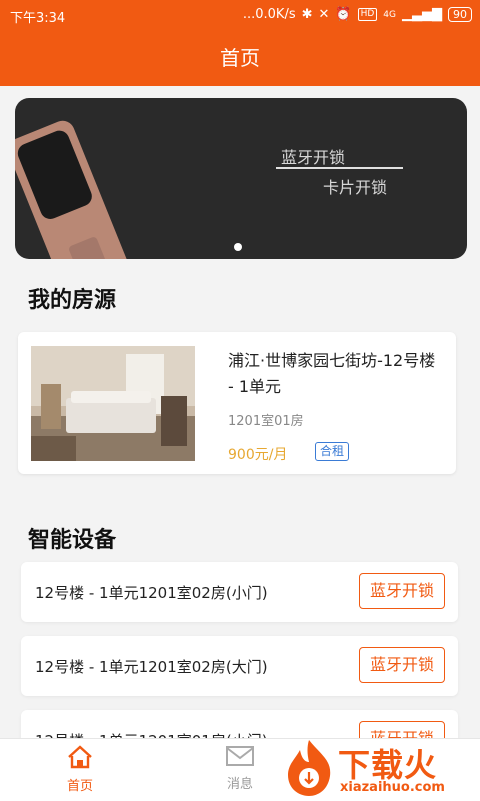 The height and width of the screenshot is (801, 480). What do you see at coordinates (266, 421) in the screenshot?
I see `property-room: 1201室01房` at bounding box center [266, 421].